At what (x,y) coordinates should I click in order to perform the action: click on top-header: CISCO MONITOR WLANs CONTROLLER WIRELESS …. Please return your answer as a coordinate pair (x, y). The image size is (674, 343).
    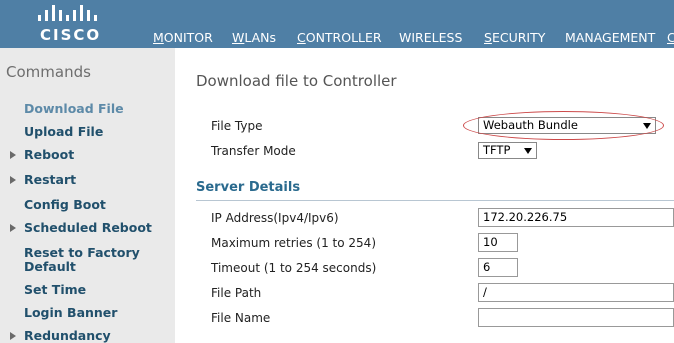
    Looking at the image, I should click on (337, 24).